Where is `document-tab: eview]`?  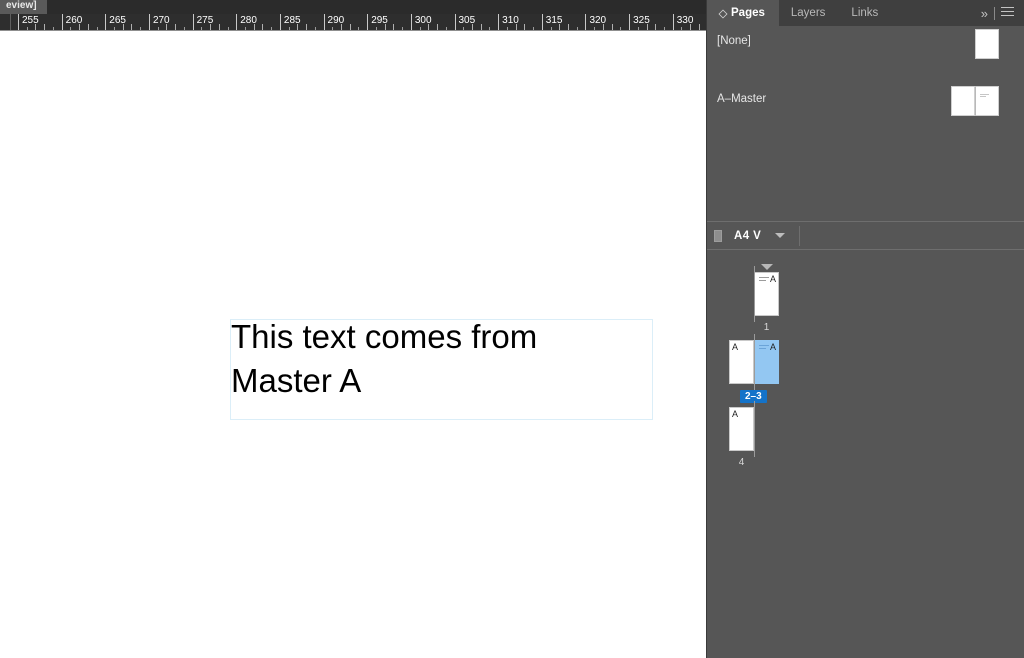
document-tab: eview] is located at coordinates (23, 7).